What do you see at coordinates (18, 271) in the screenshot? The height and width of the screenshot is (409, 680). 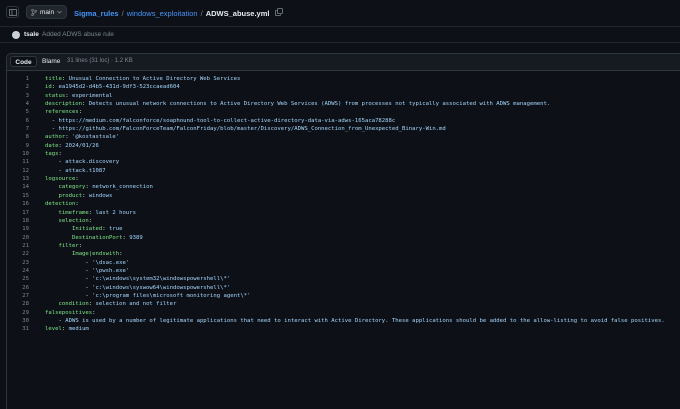 I see `line-number: 24` at bounding box center [18, 271].